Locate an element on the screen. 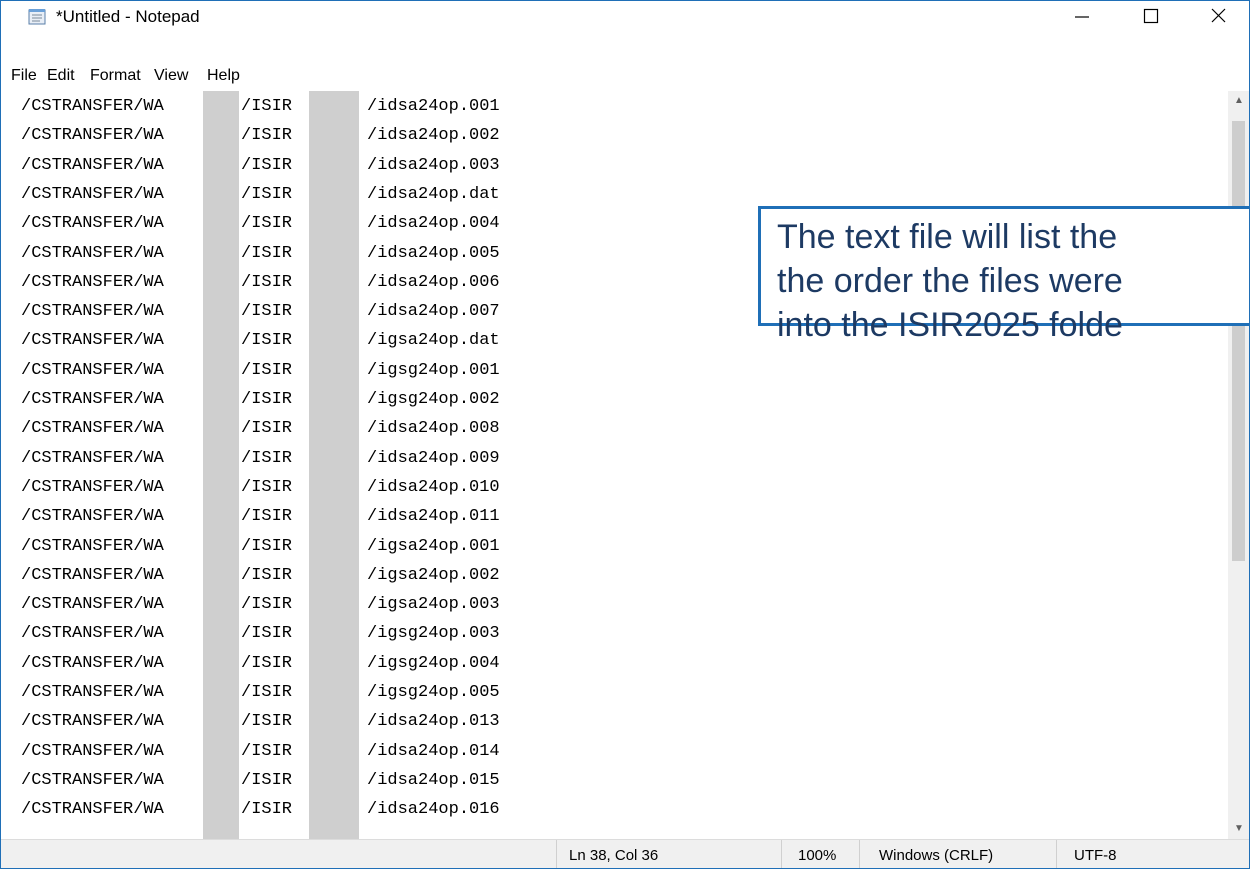 This screenshot has width=1250, height=869. line-segment: /idsa24op.010 is located at coordinates (433, 487).